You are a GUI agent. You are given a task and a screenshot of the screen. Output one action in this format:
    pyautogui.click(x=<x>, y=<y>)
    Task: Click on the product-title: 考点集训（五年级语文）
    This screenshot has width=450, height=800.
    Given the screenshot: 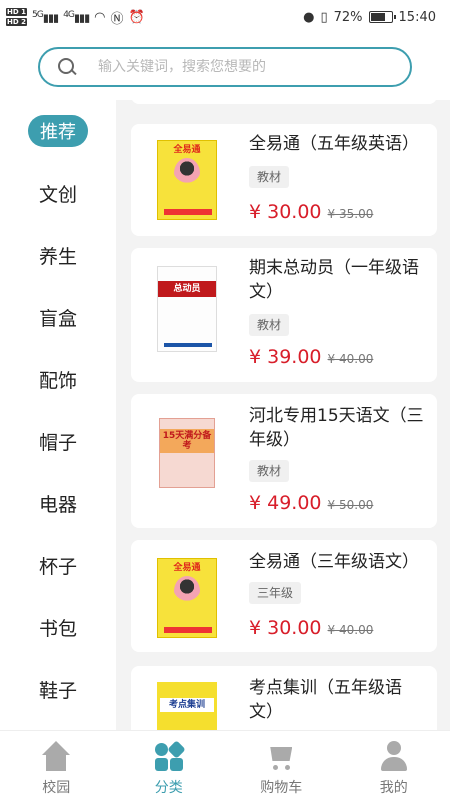 What is the action you would take?
    pyautogui.click(x=325, y=700)
    